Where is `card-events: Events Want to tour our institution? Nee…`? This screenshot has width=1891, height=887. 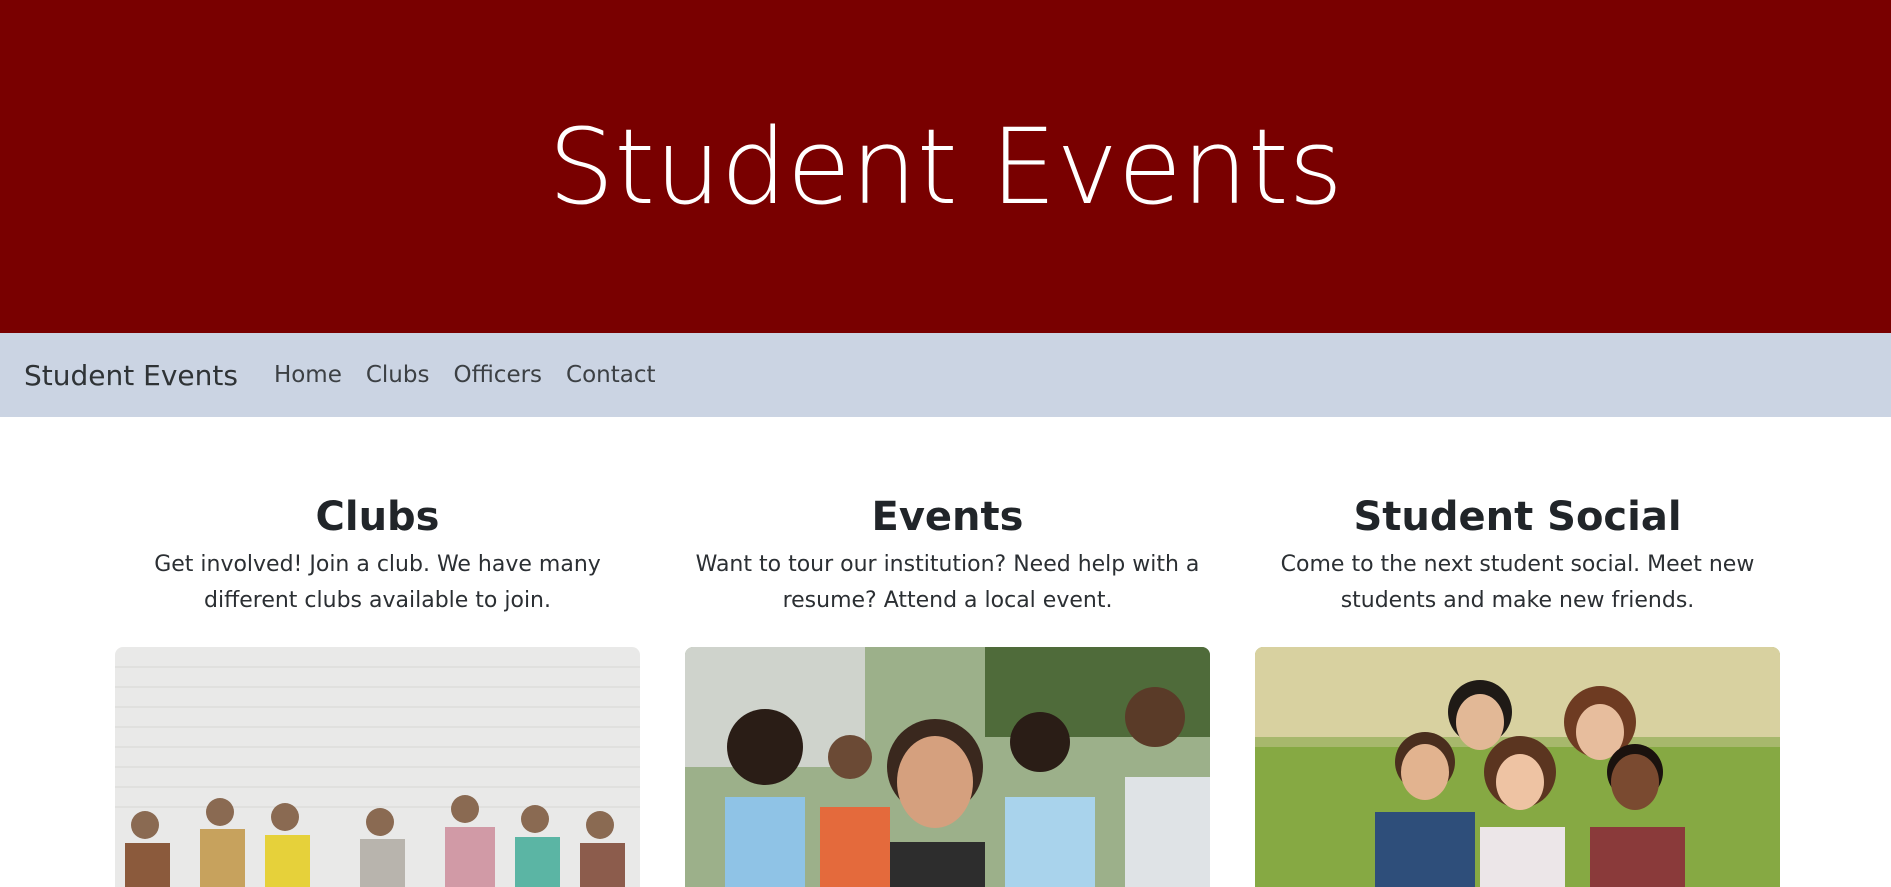 card-events: Events Want to tour our institution? Nee… is located at coordinates (947, 652).